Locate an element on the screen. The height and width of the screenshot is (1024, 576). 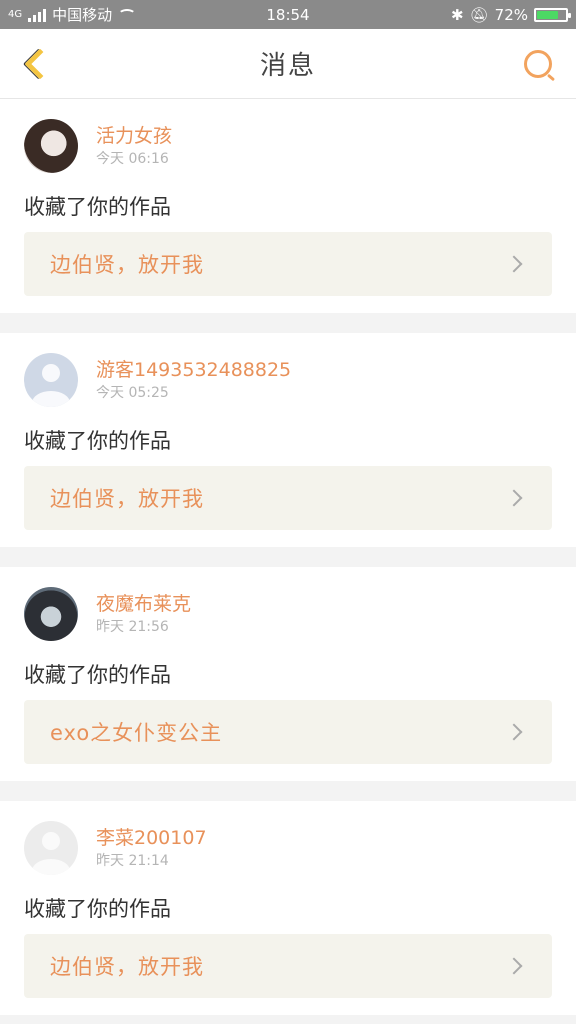
carrier-name: 中国移动 is located at coordinates (82, 15).